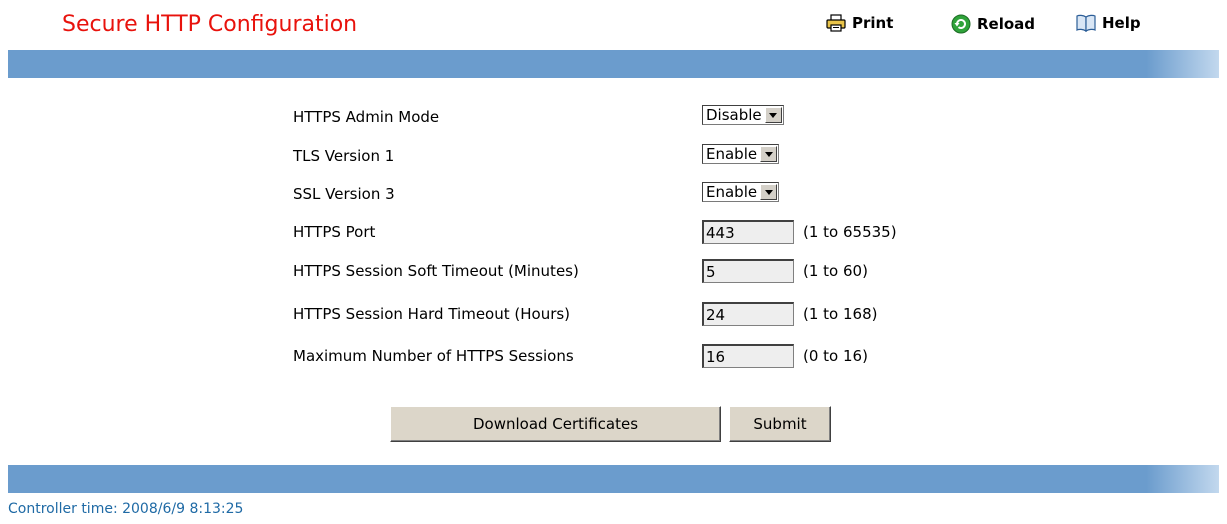  I want to click on help-label: Help, so click(1121, 23).